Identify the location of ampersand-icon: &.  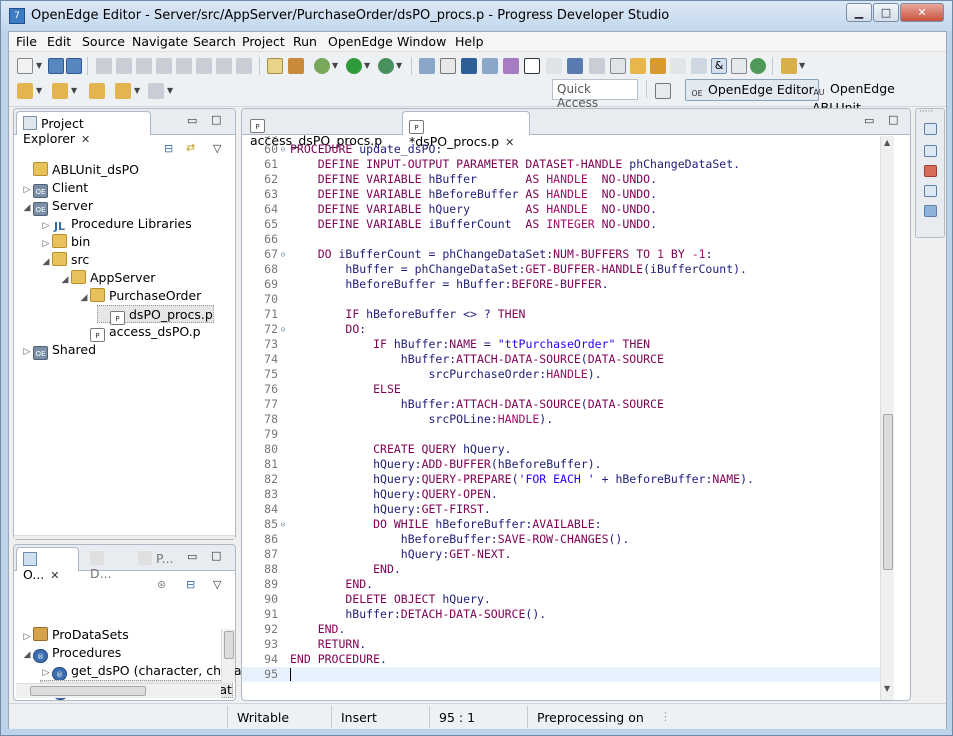
(719, 66).